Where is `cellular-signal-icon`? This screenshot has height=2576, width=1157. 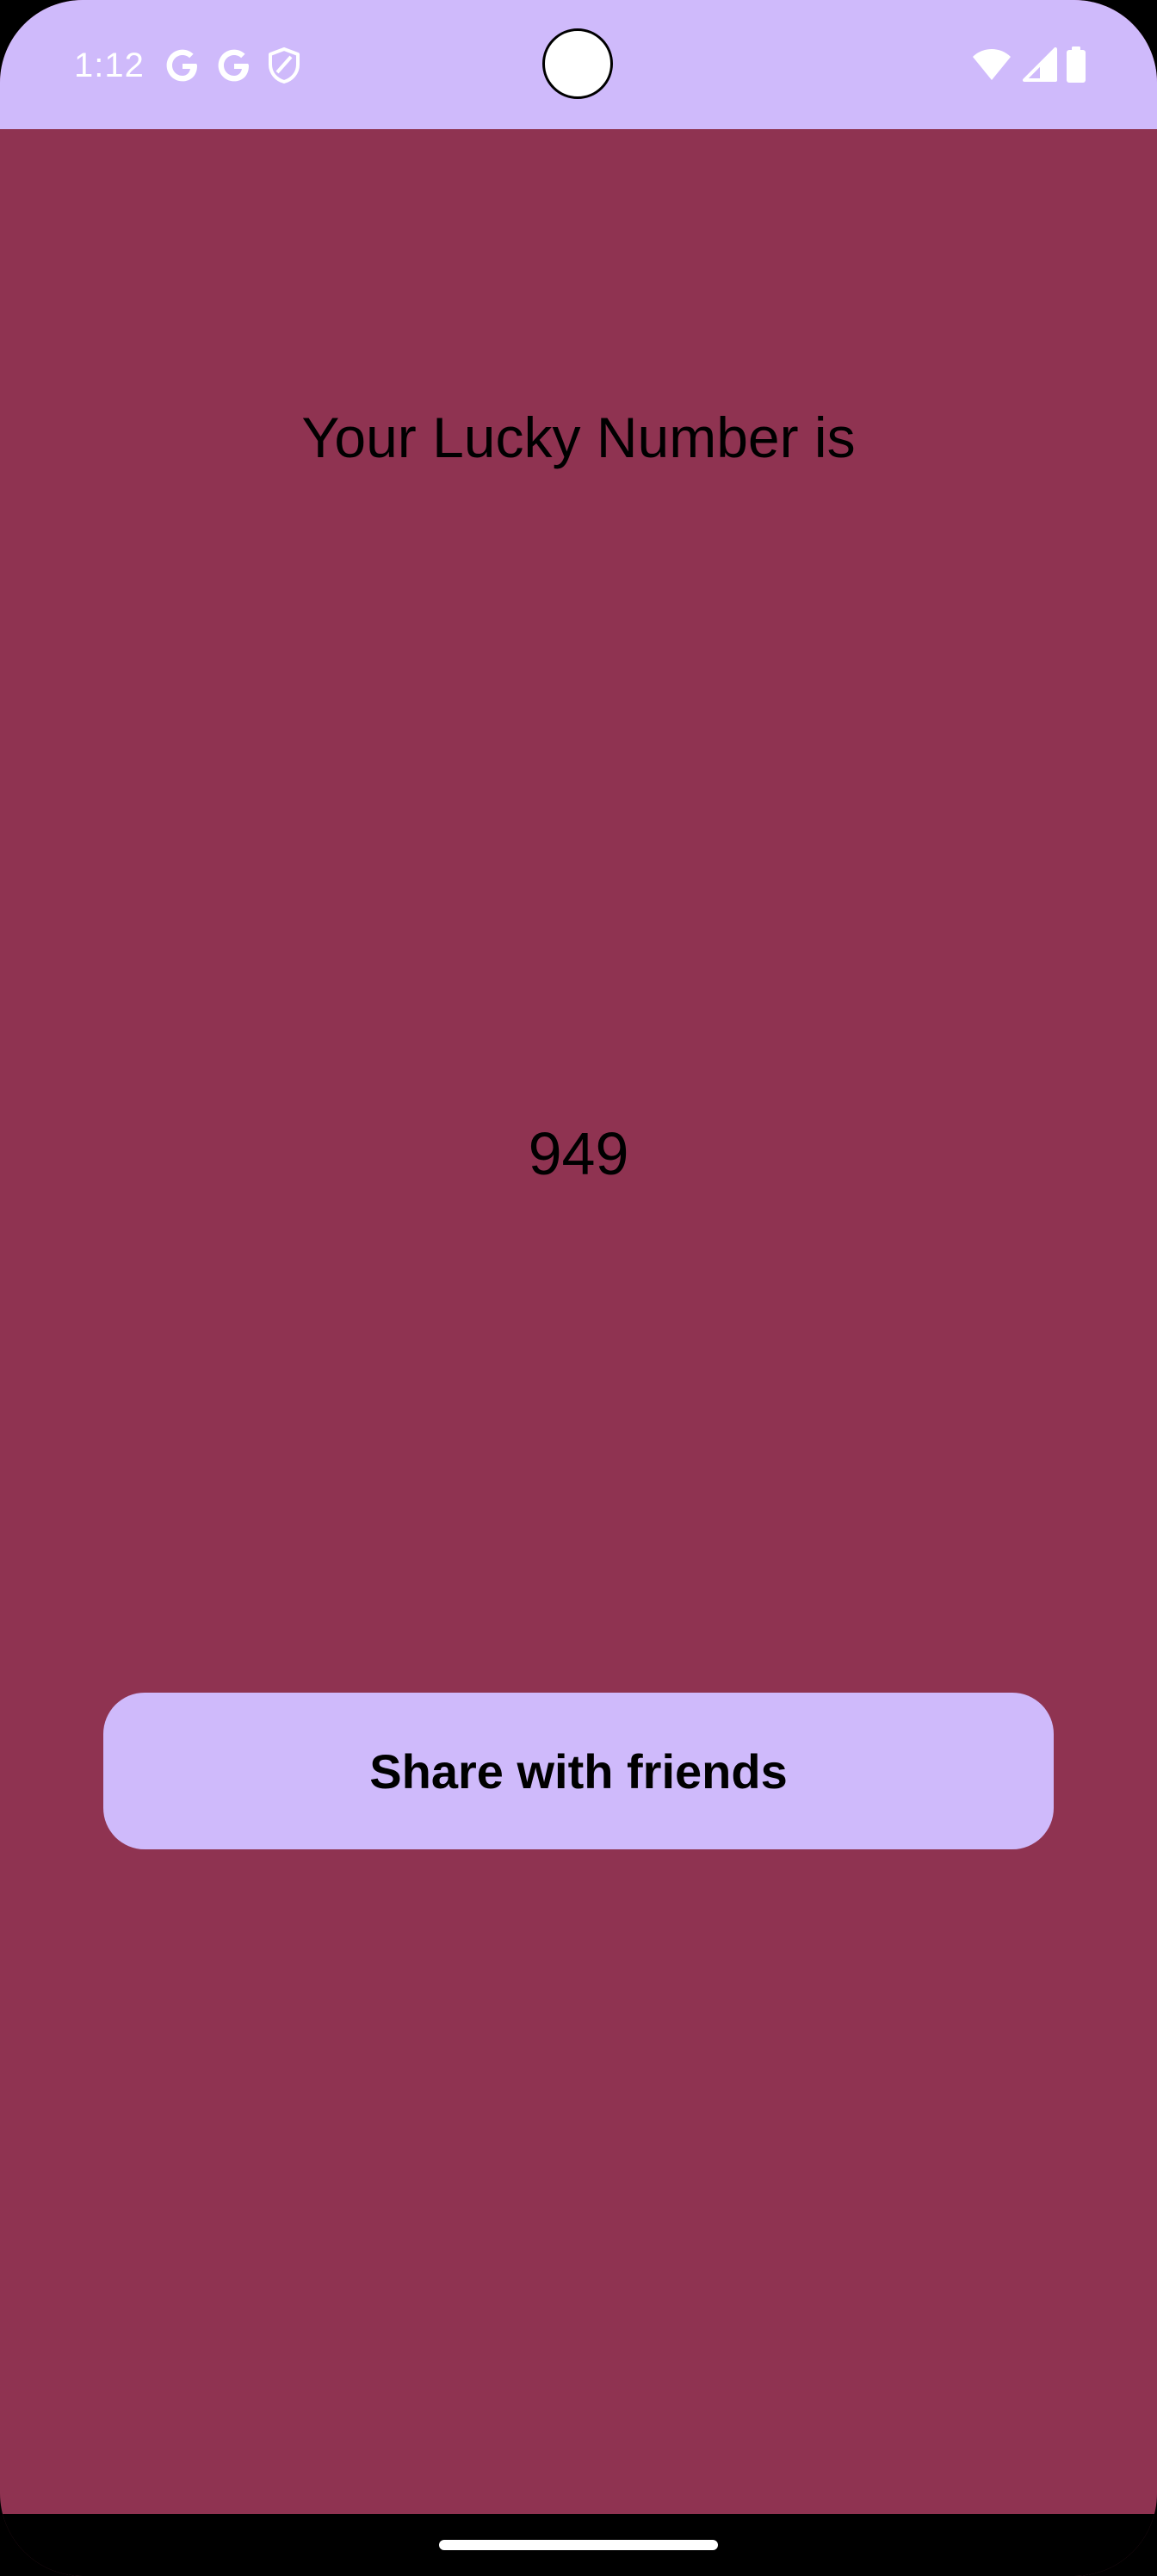 cellular-signal-icon is located at coordinates (1039, 64).